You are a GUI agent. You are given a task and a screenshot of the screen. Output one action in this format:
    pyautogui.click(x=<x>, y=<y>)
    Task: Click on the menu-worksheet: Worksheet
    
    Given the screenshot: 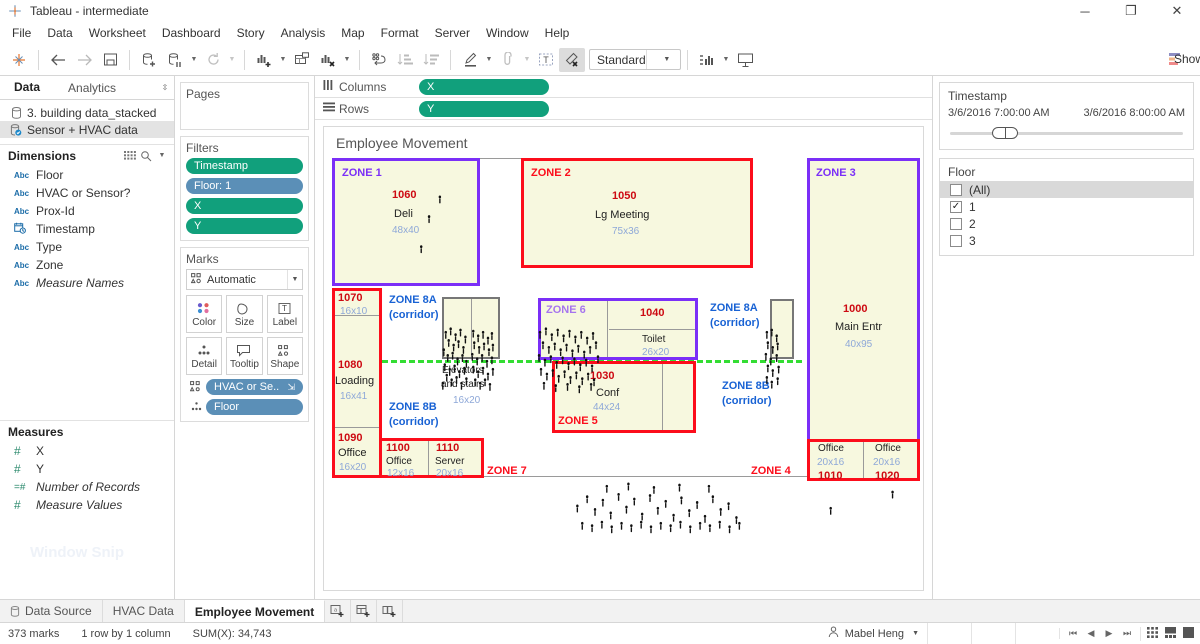 What is the action you would take?
    pyautogui.click(x=117, y=33)
    